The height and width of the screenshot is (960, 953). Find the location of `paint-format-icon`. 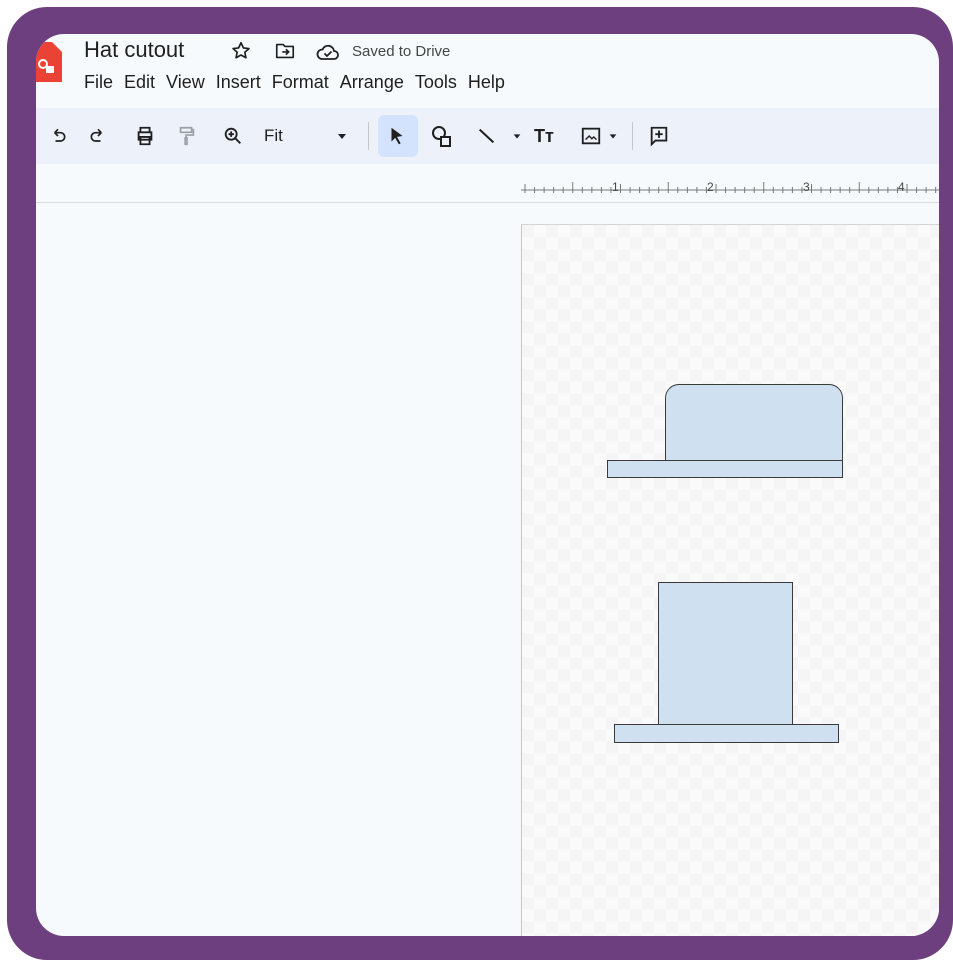

paint-format-icon is located at coordinates (187, 136).